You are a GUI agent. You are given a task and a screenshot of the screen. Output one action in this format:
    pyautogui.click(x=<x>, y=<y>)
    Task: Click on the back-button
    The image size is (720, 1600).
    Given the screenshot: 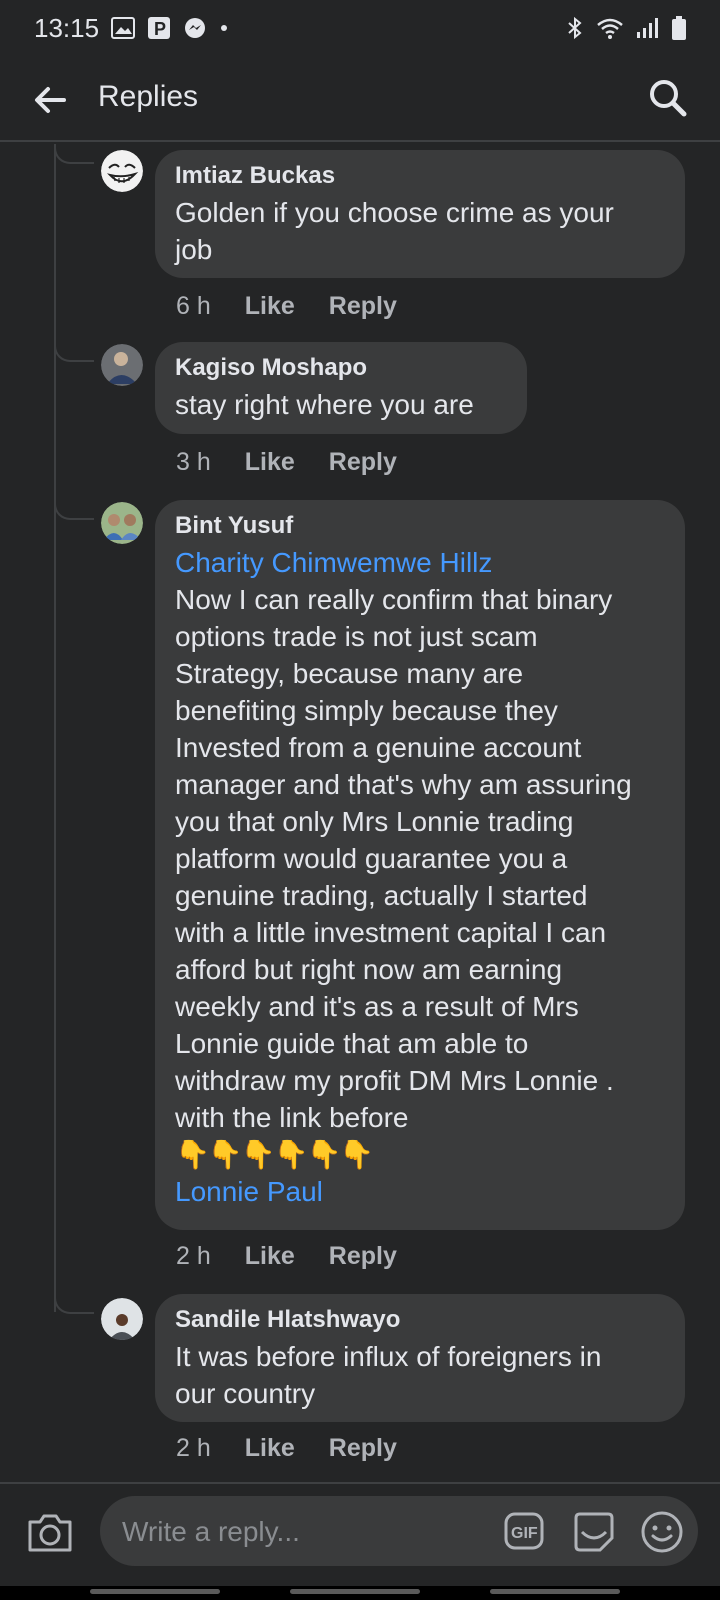 What is the action you would take?
    pyautogui.click(x=50, y=100)
    